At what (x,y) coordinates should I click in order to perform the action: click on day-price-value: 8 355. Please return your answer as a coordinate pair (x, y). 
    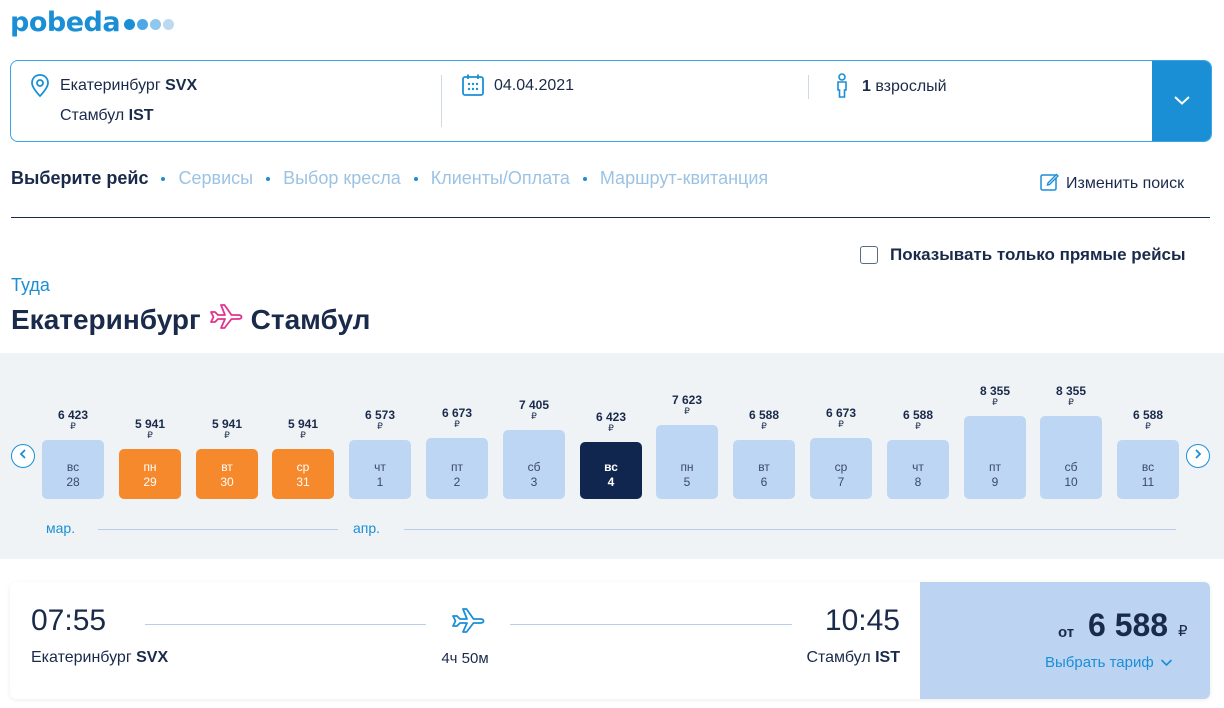
    Looking at the image, I should click on (1071, 391).